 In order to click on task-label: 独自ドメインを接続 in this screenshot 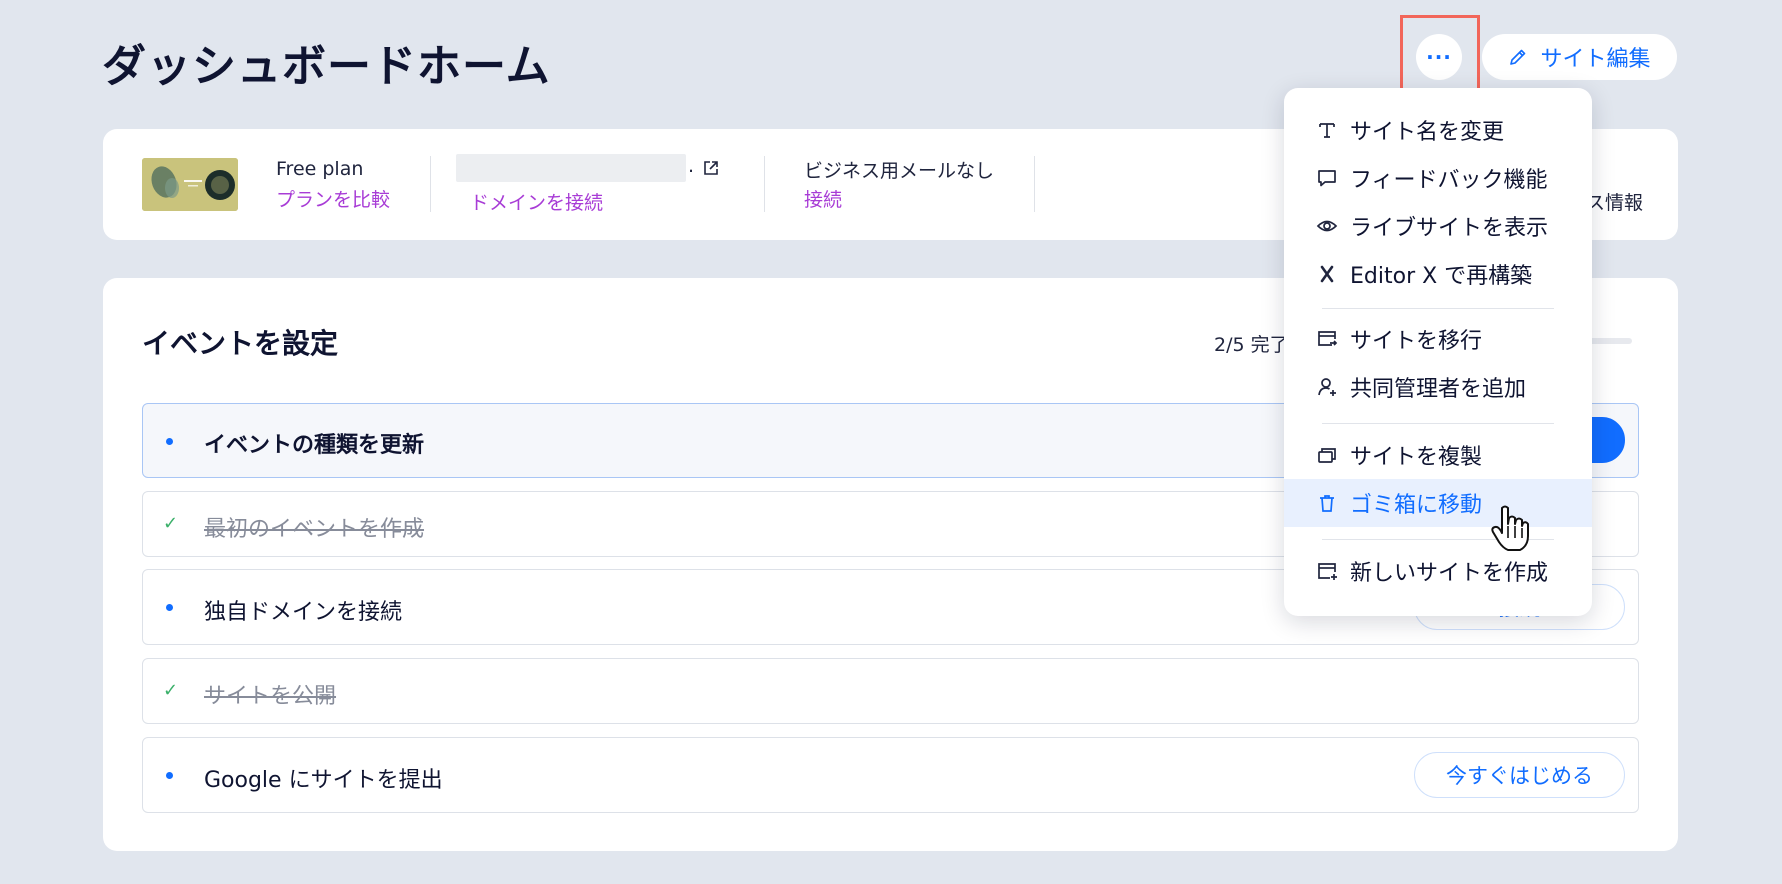, I will do `click(303, 612)`.